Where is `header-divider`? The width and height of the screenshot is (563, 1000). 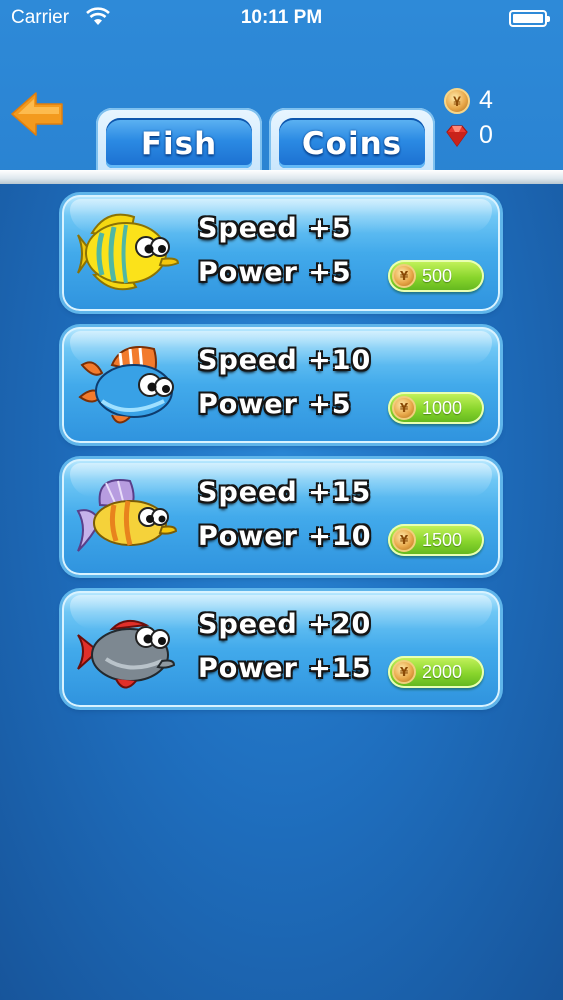
header-divider is located at coordinates (281, 177).